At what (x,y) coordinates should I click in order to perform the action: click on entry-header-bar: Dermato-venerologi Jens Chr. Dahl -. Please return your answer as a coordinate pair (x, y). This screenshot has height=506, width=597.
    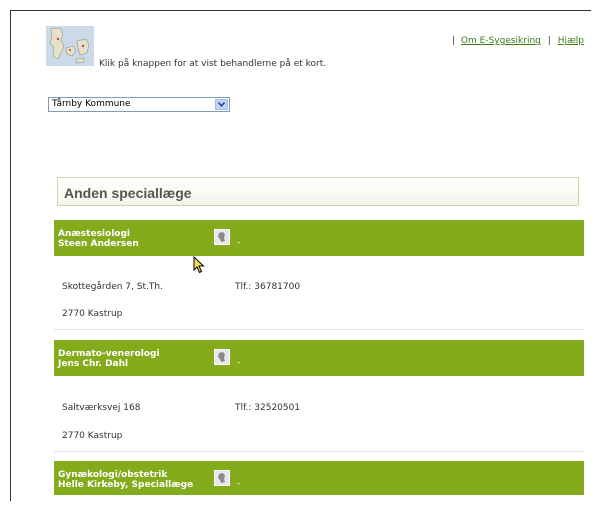
    Looking at the image, I should click on (319, 358).